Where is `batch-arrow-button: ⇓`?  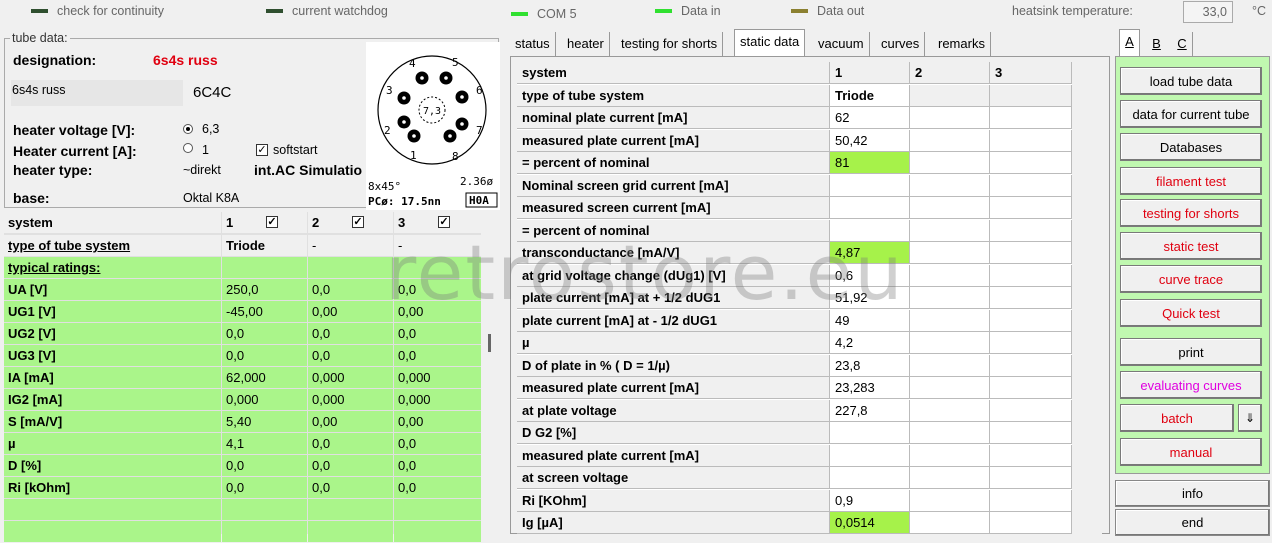 batch-arrow-button: ⇓ is located at coordinates (1250, 418).